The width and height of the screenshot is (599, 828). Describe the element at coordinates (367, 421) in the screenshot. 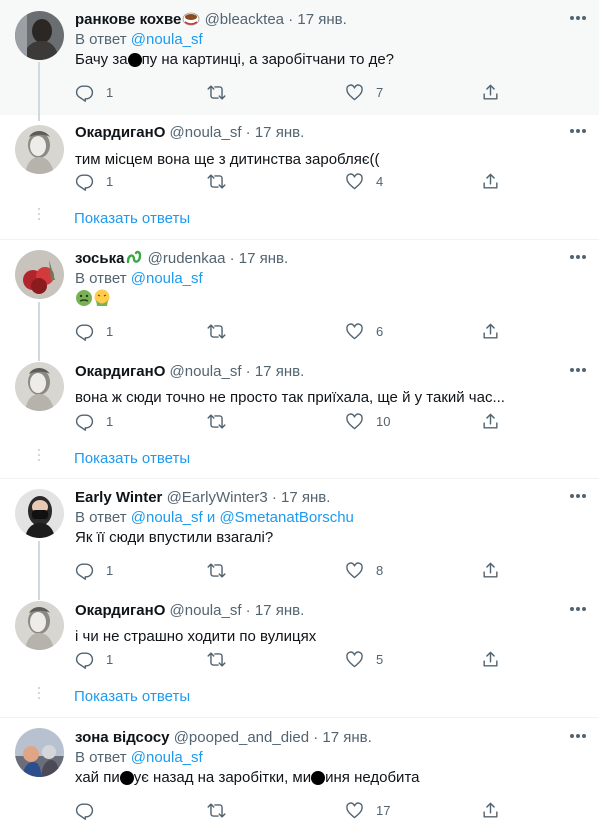

I see `like-button: 10` at that location.